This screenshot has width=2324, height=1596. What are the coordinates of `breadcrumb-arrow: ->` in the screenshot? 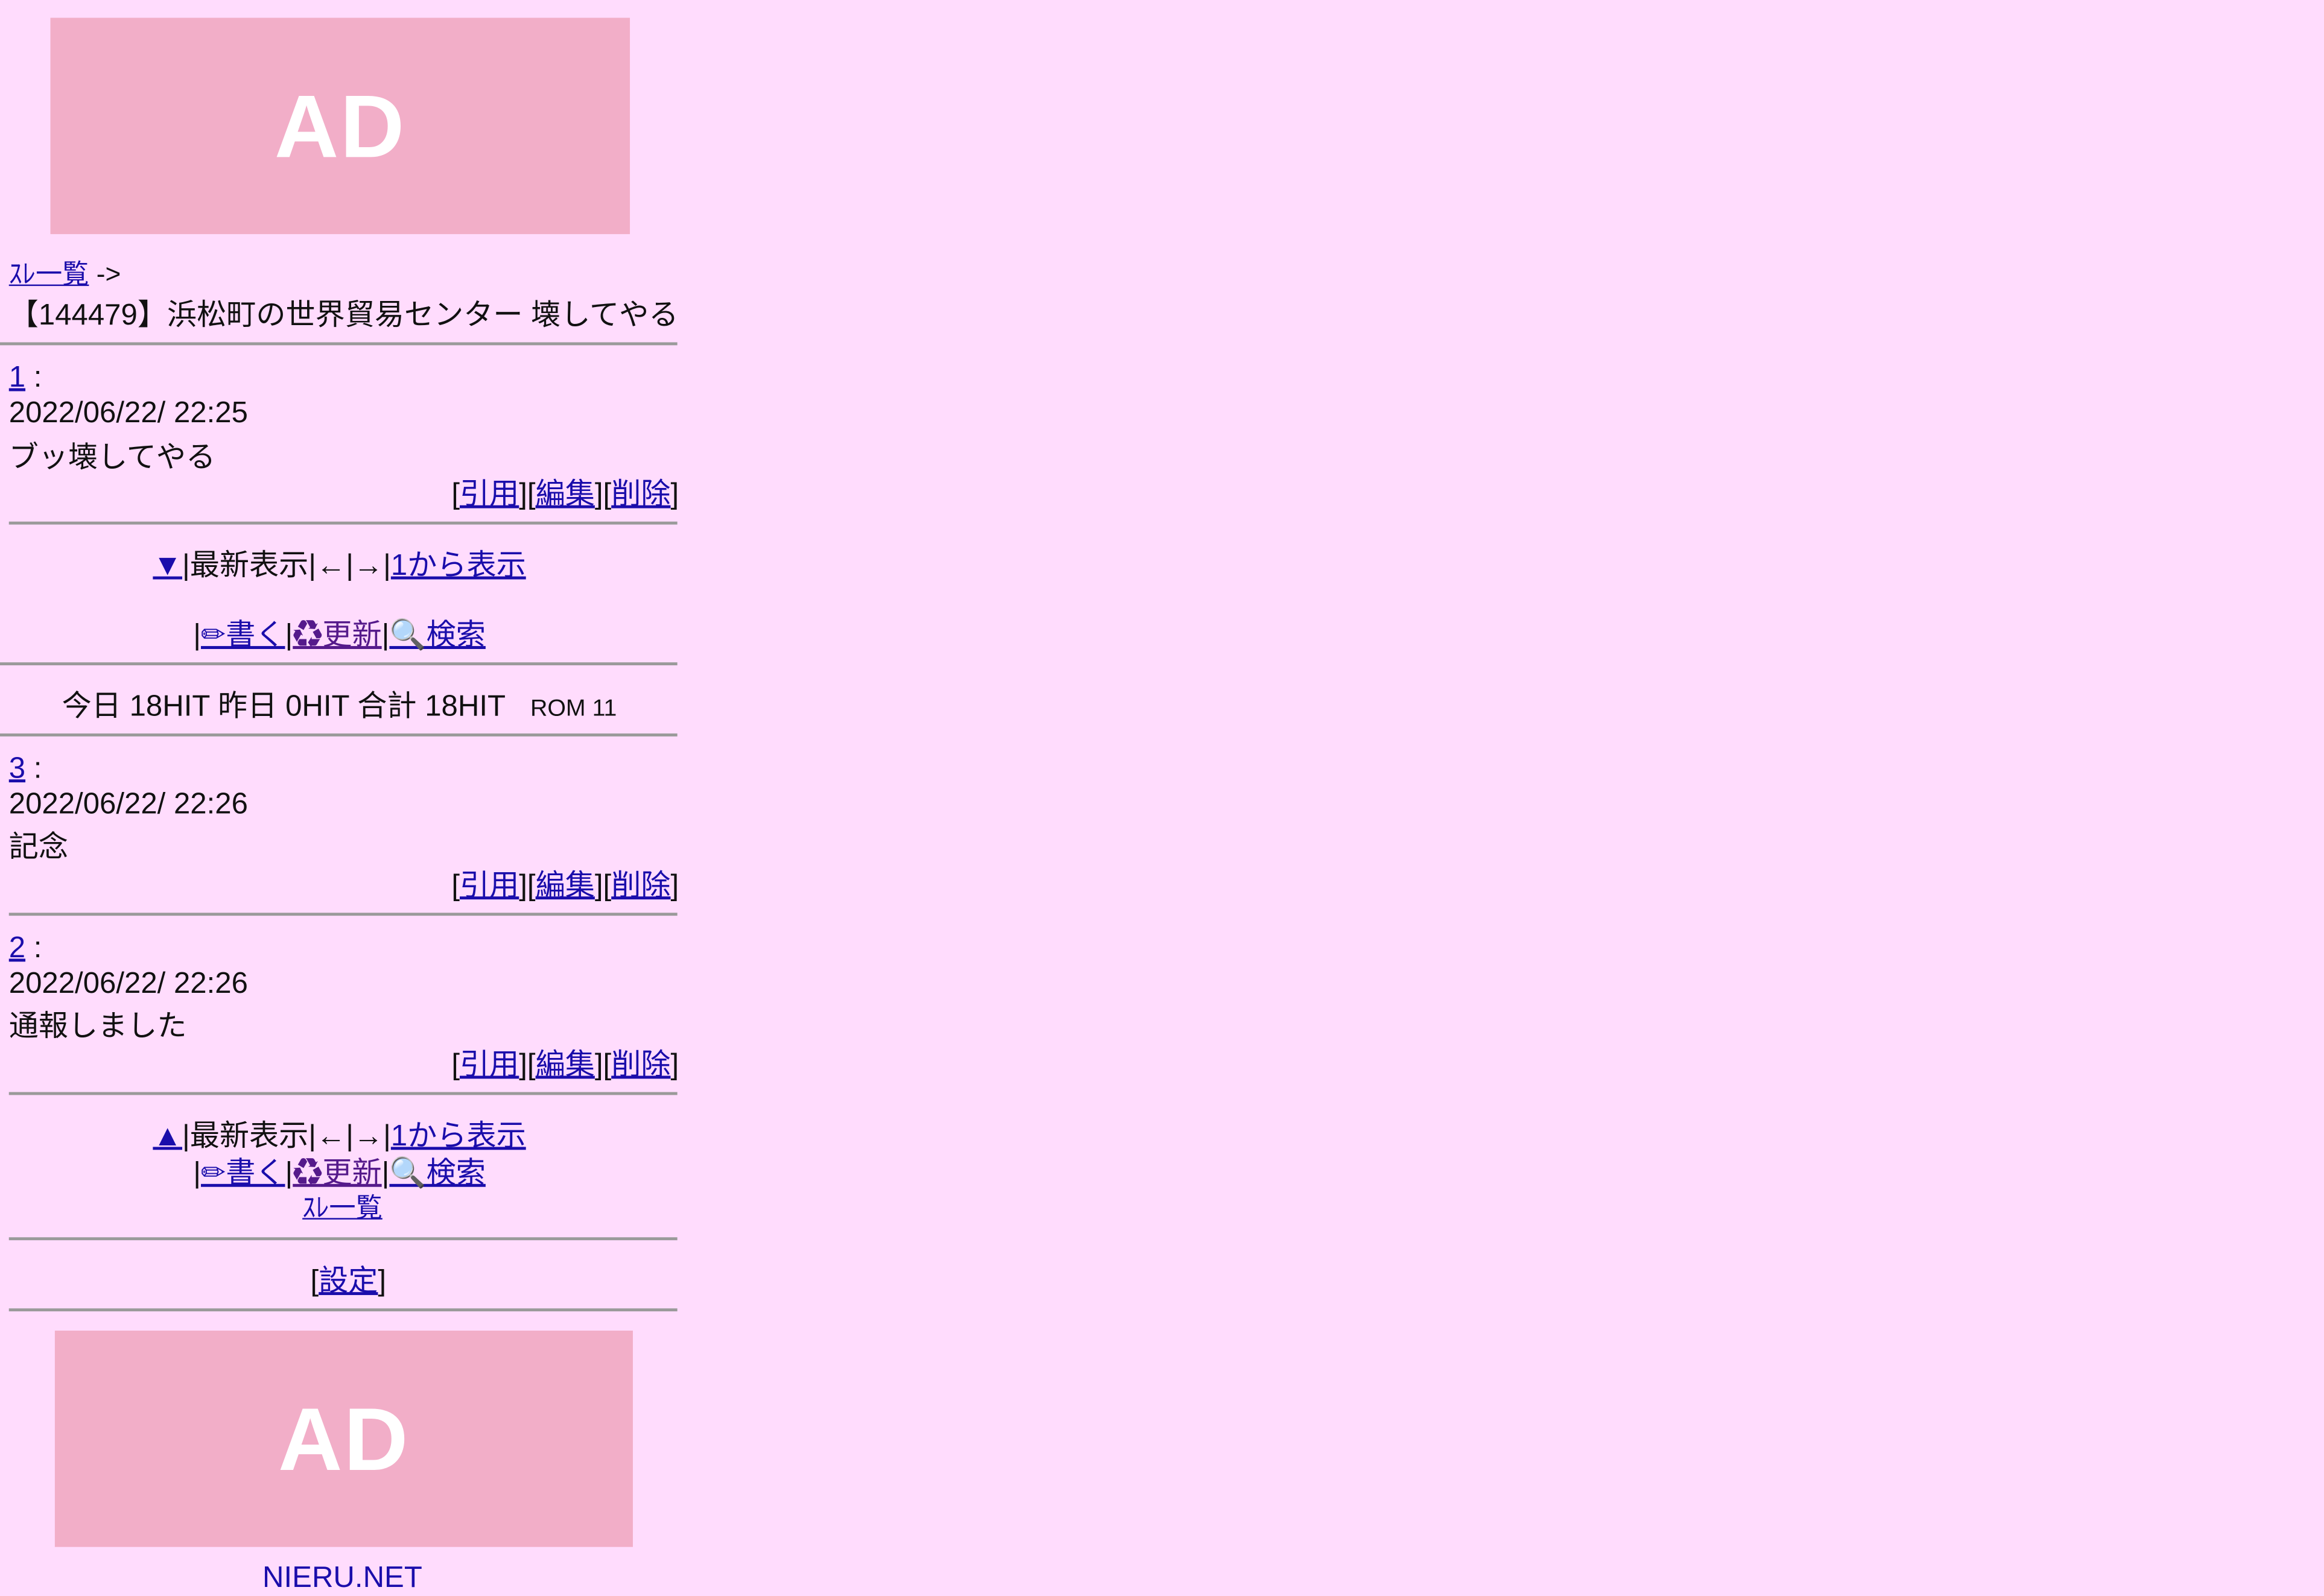 It's located at (108, 274).